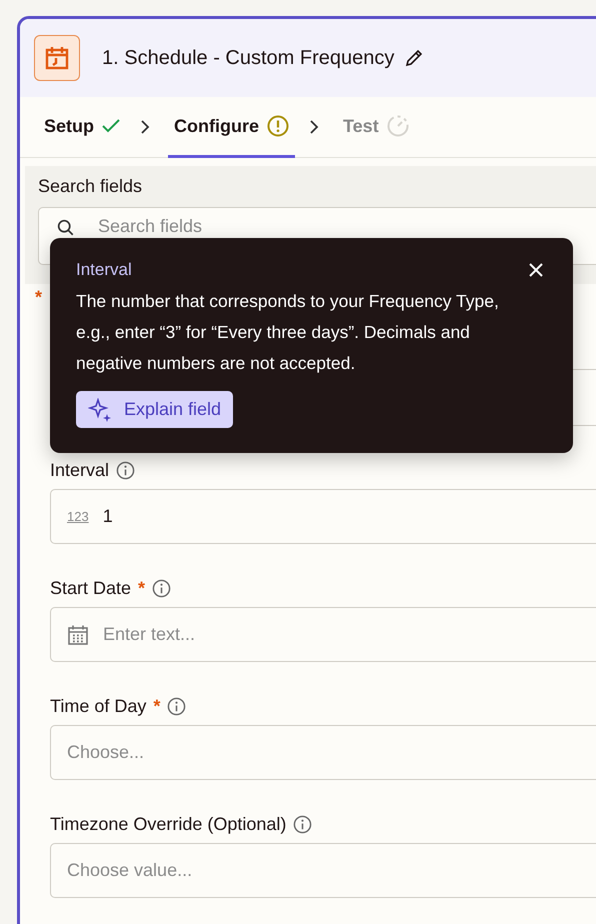  What do you see at coordinates (288, 332) in the screenshot?
I see `tooltip-text: The number that corresponds to your Frequency Type, e.g., enter “3” for “Every three days”. Decimals and negative numbers are not accepted.` at bounding box center [288, 332].